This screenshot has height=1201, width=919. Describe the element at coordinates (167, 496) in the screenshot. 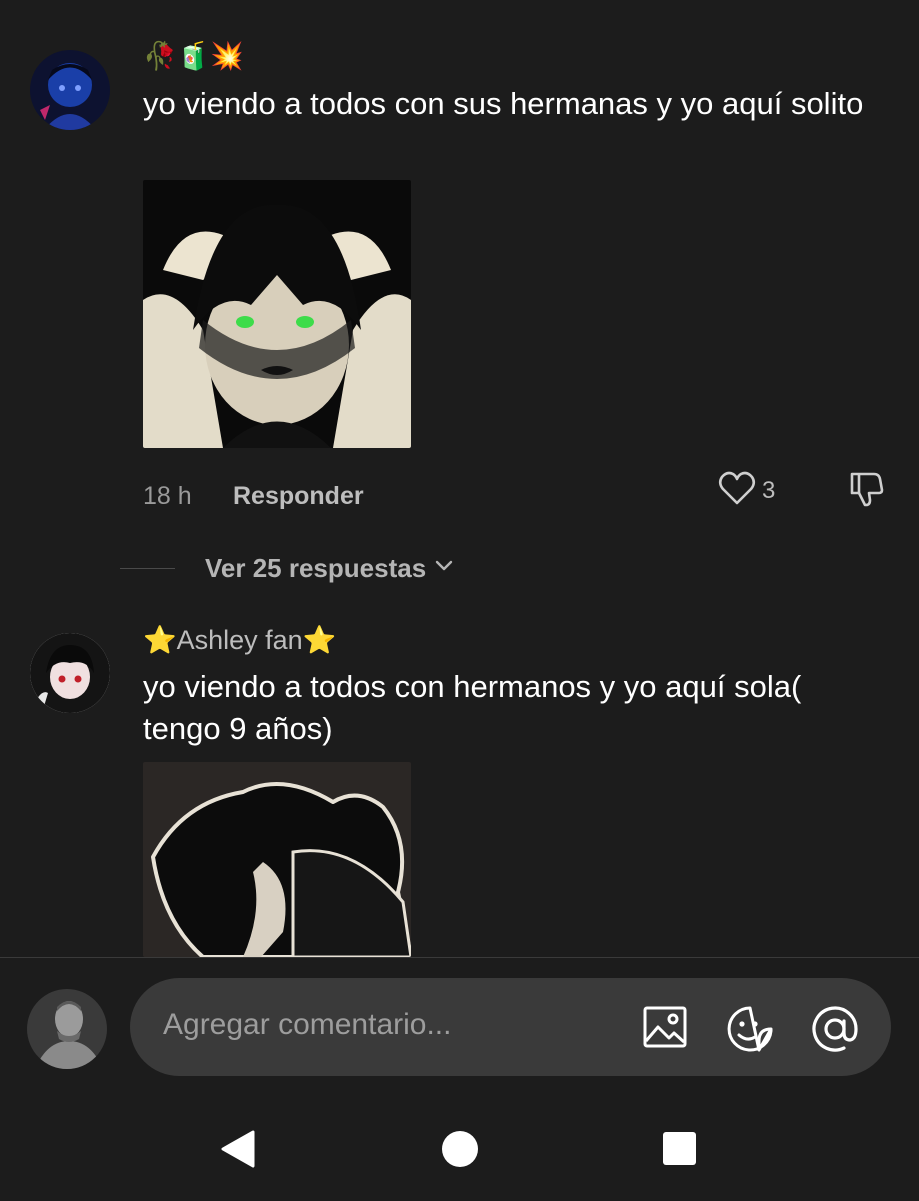

I see `comment-time: 18 h` at that location.